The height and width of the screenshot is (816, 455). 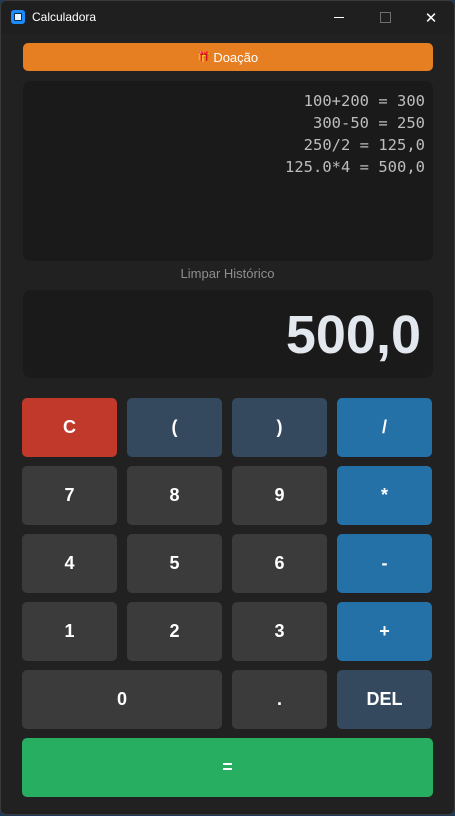 What do you see at coordinates (122, 699) in the screenshot?
I see `digit-0-button: 0` at bounding box center [122, 699].